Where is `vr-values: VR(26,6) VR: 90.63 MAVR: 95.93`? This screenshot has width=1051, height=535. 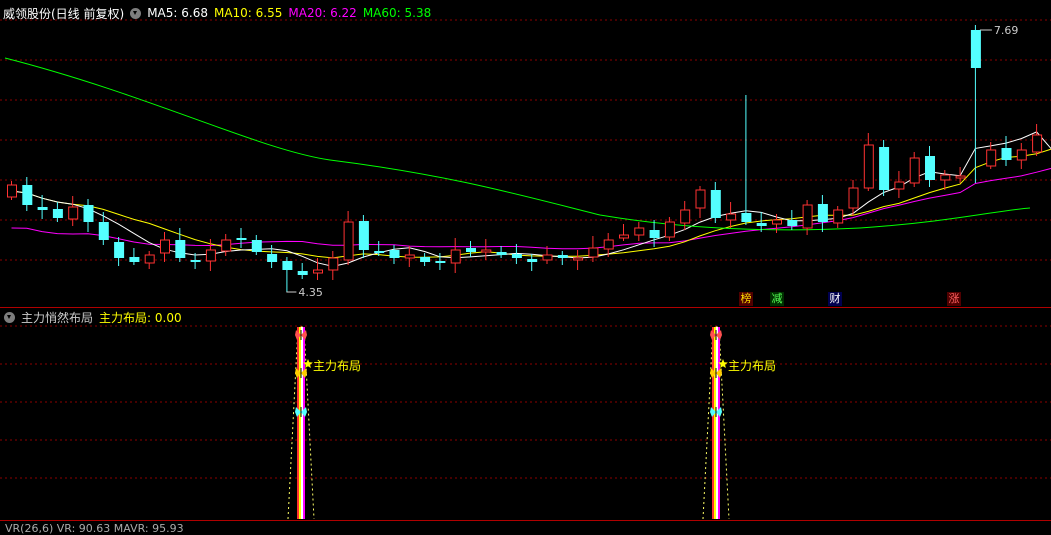 vr-values: VR(26,6) VR: 90.63 MAVR: 95.93 is located at coordinates (94, 528).